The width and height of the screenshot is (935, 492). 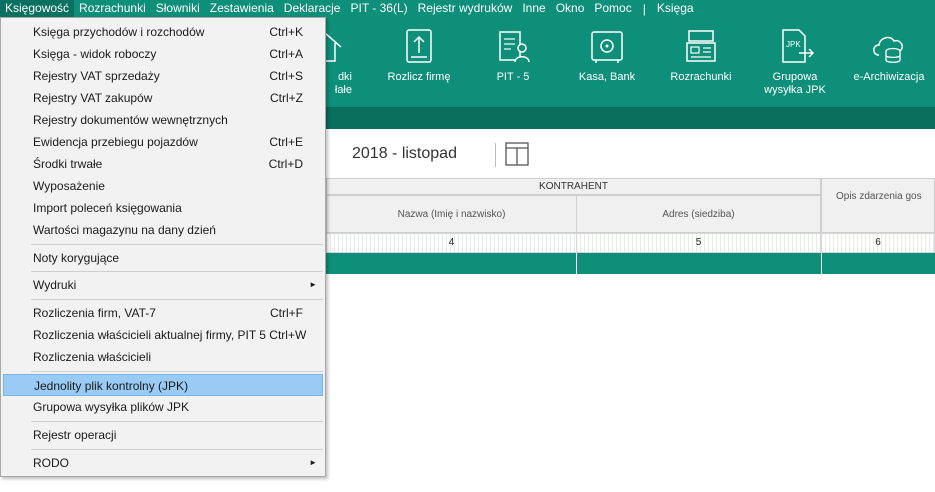 I want to click on col-header-opis: Opis zdarzenia gos, so click(x=878, y=205).